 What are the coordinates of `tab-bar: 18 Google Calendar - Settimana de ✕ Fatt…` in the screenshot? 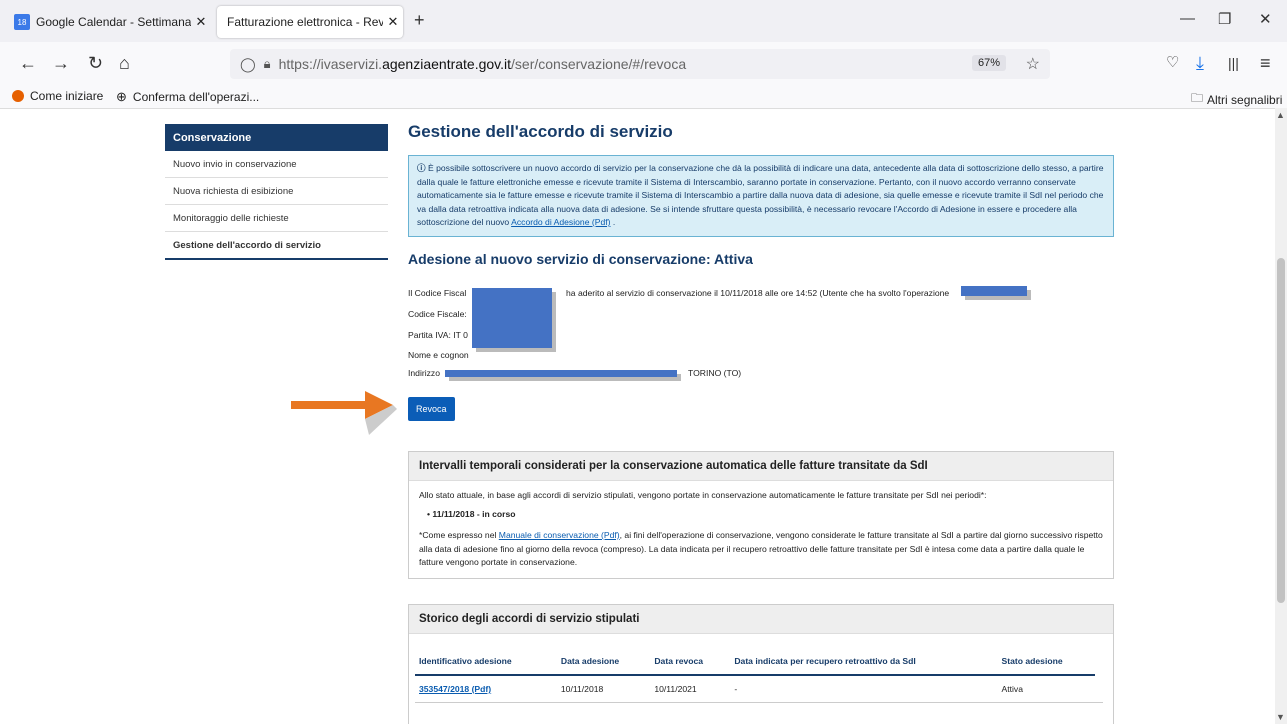 It's located at (643, 21).